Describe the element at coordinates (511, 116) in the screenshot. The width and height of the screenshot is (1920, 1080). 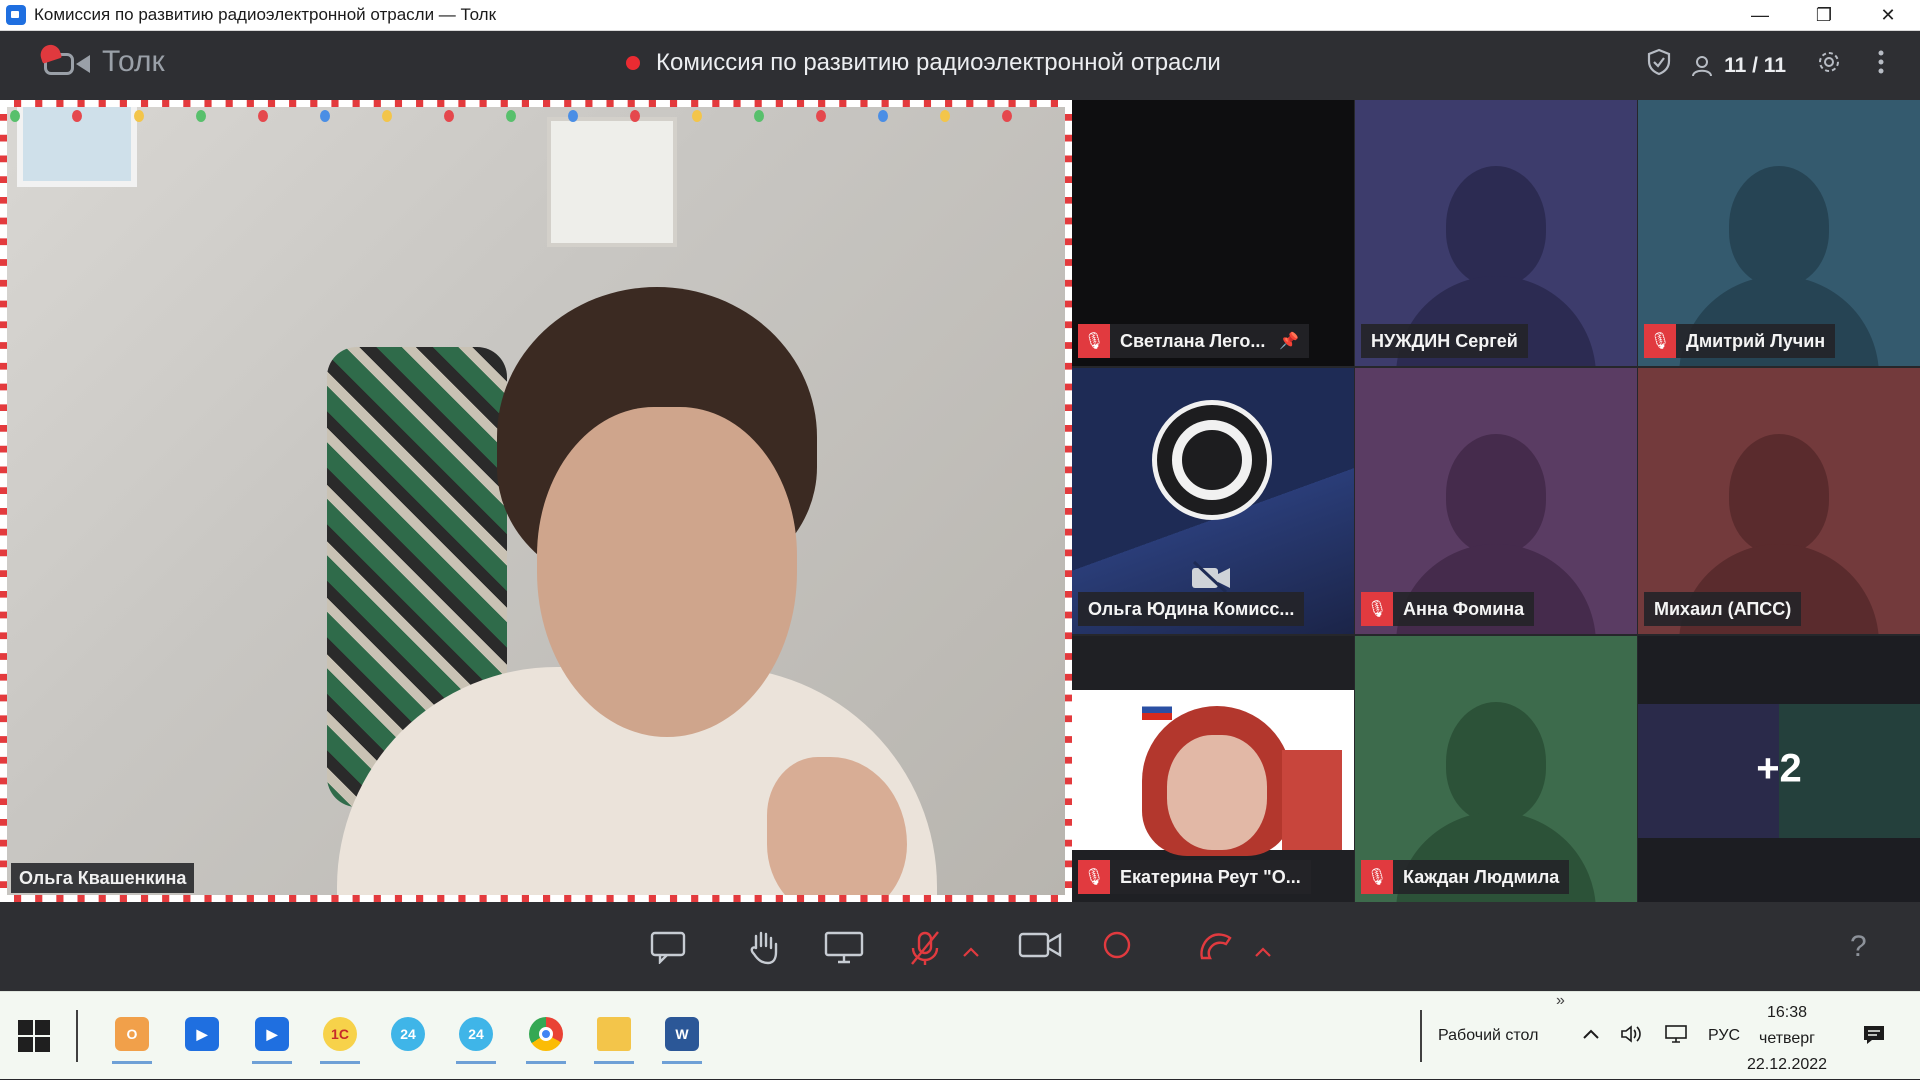
I see `garland-lights` at that location.